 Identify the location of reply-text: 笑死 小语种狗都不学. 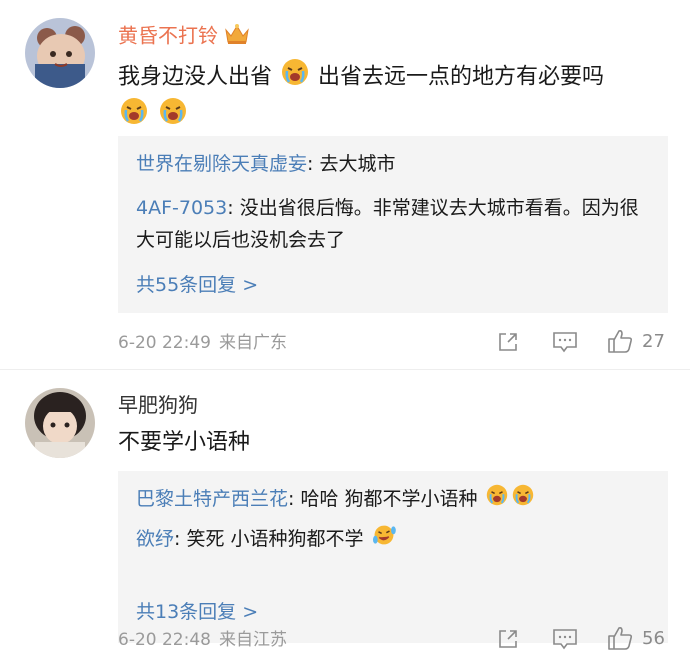
(275, 539).